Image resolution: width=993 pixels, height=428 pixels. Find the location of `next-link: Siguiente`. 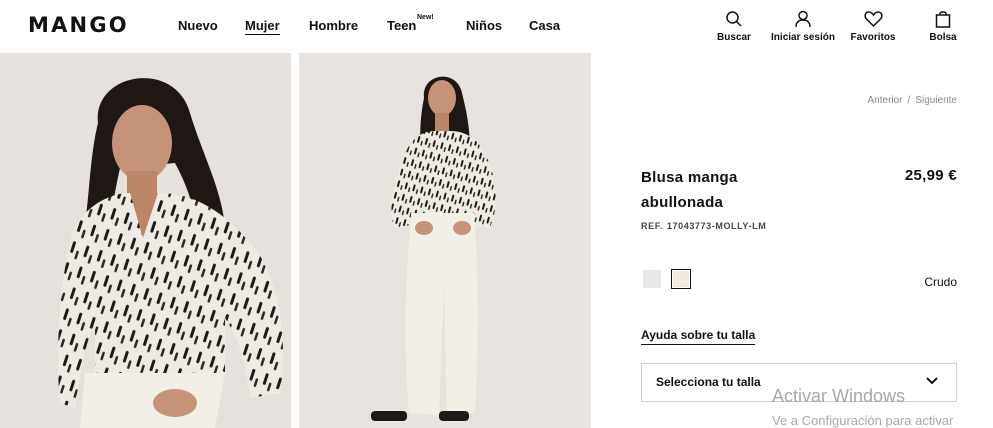

next-link: Siguiente is located at coordinates (936, 100).